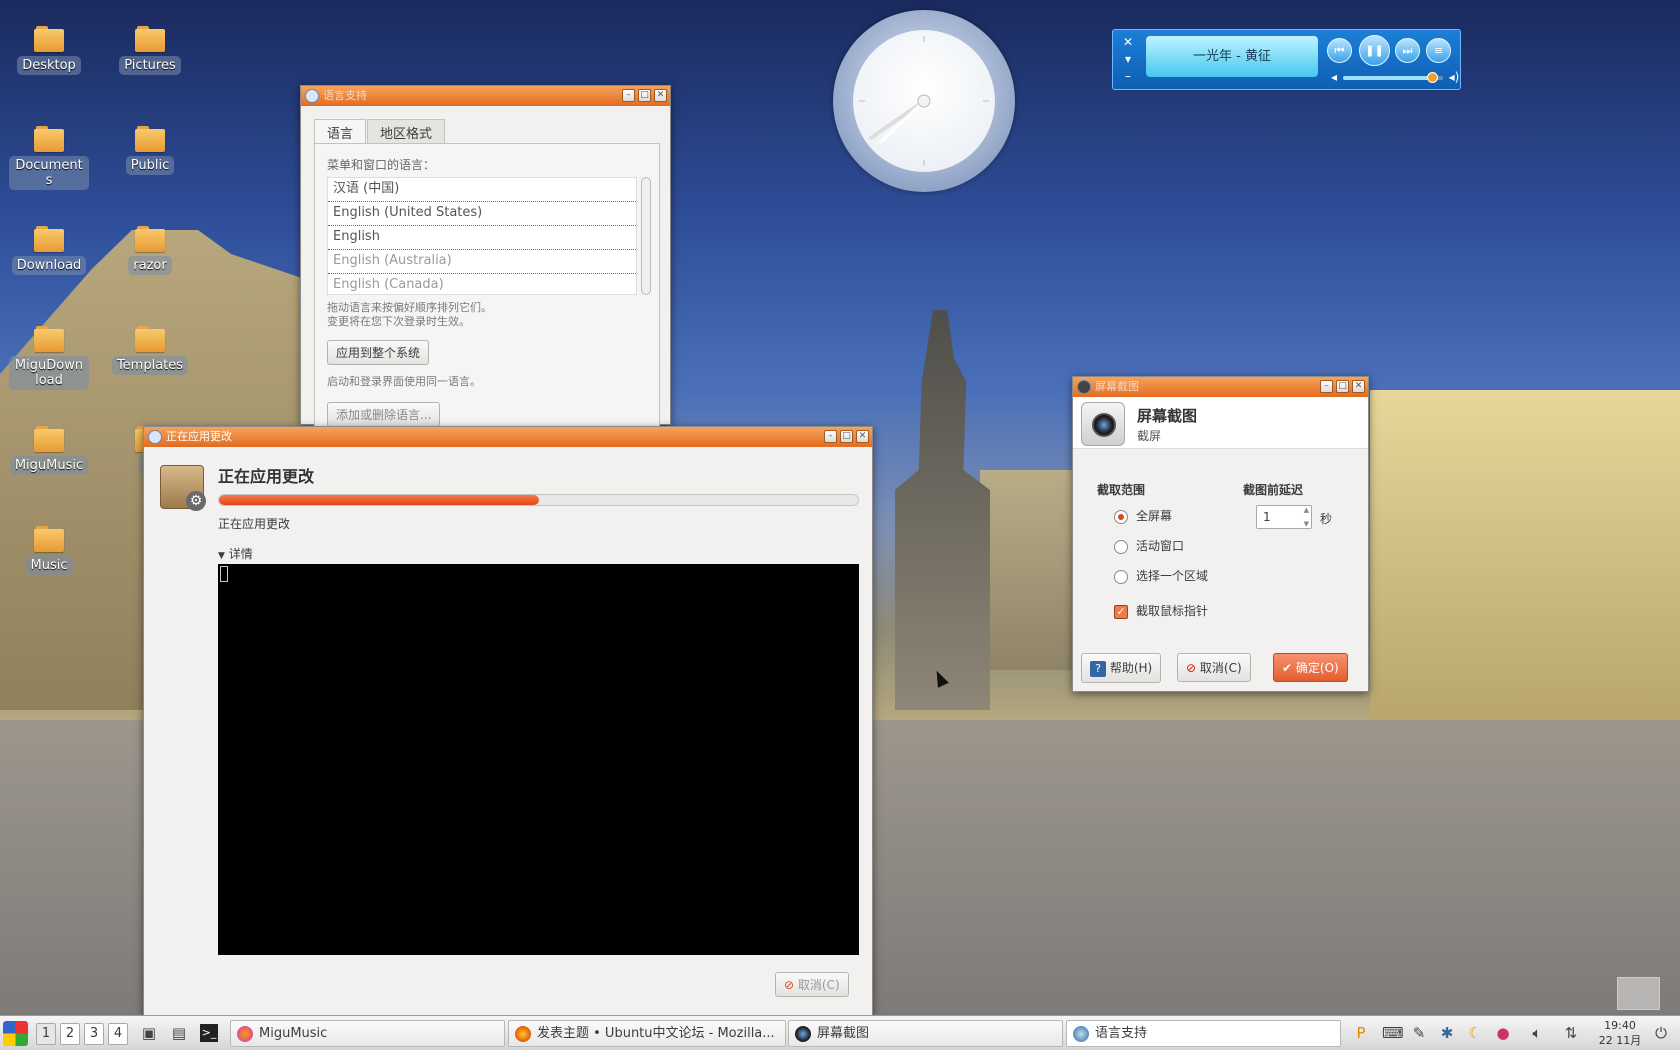 The width and height of the screenshot is (1680, 1050). Describe the element at coordinates (1172, 576) in the screenshot. I see `option-label: 选择一个区域` at that location.